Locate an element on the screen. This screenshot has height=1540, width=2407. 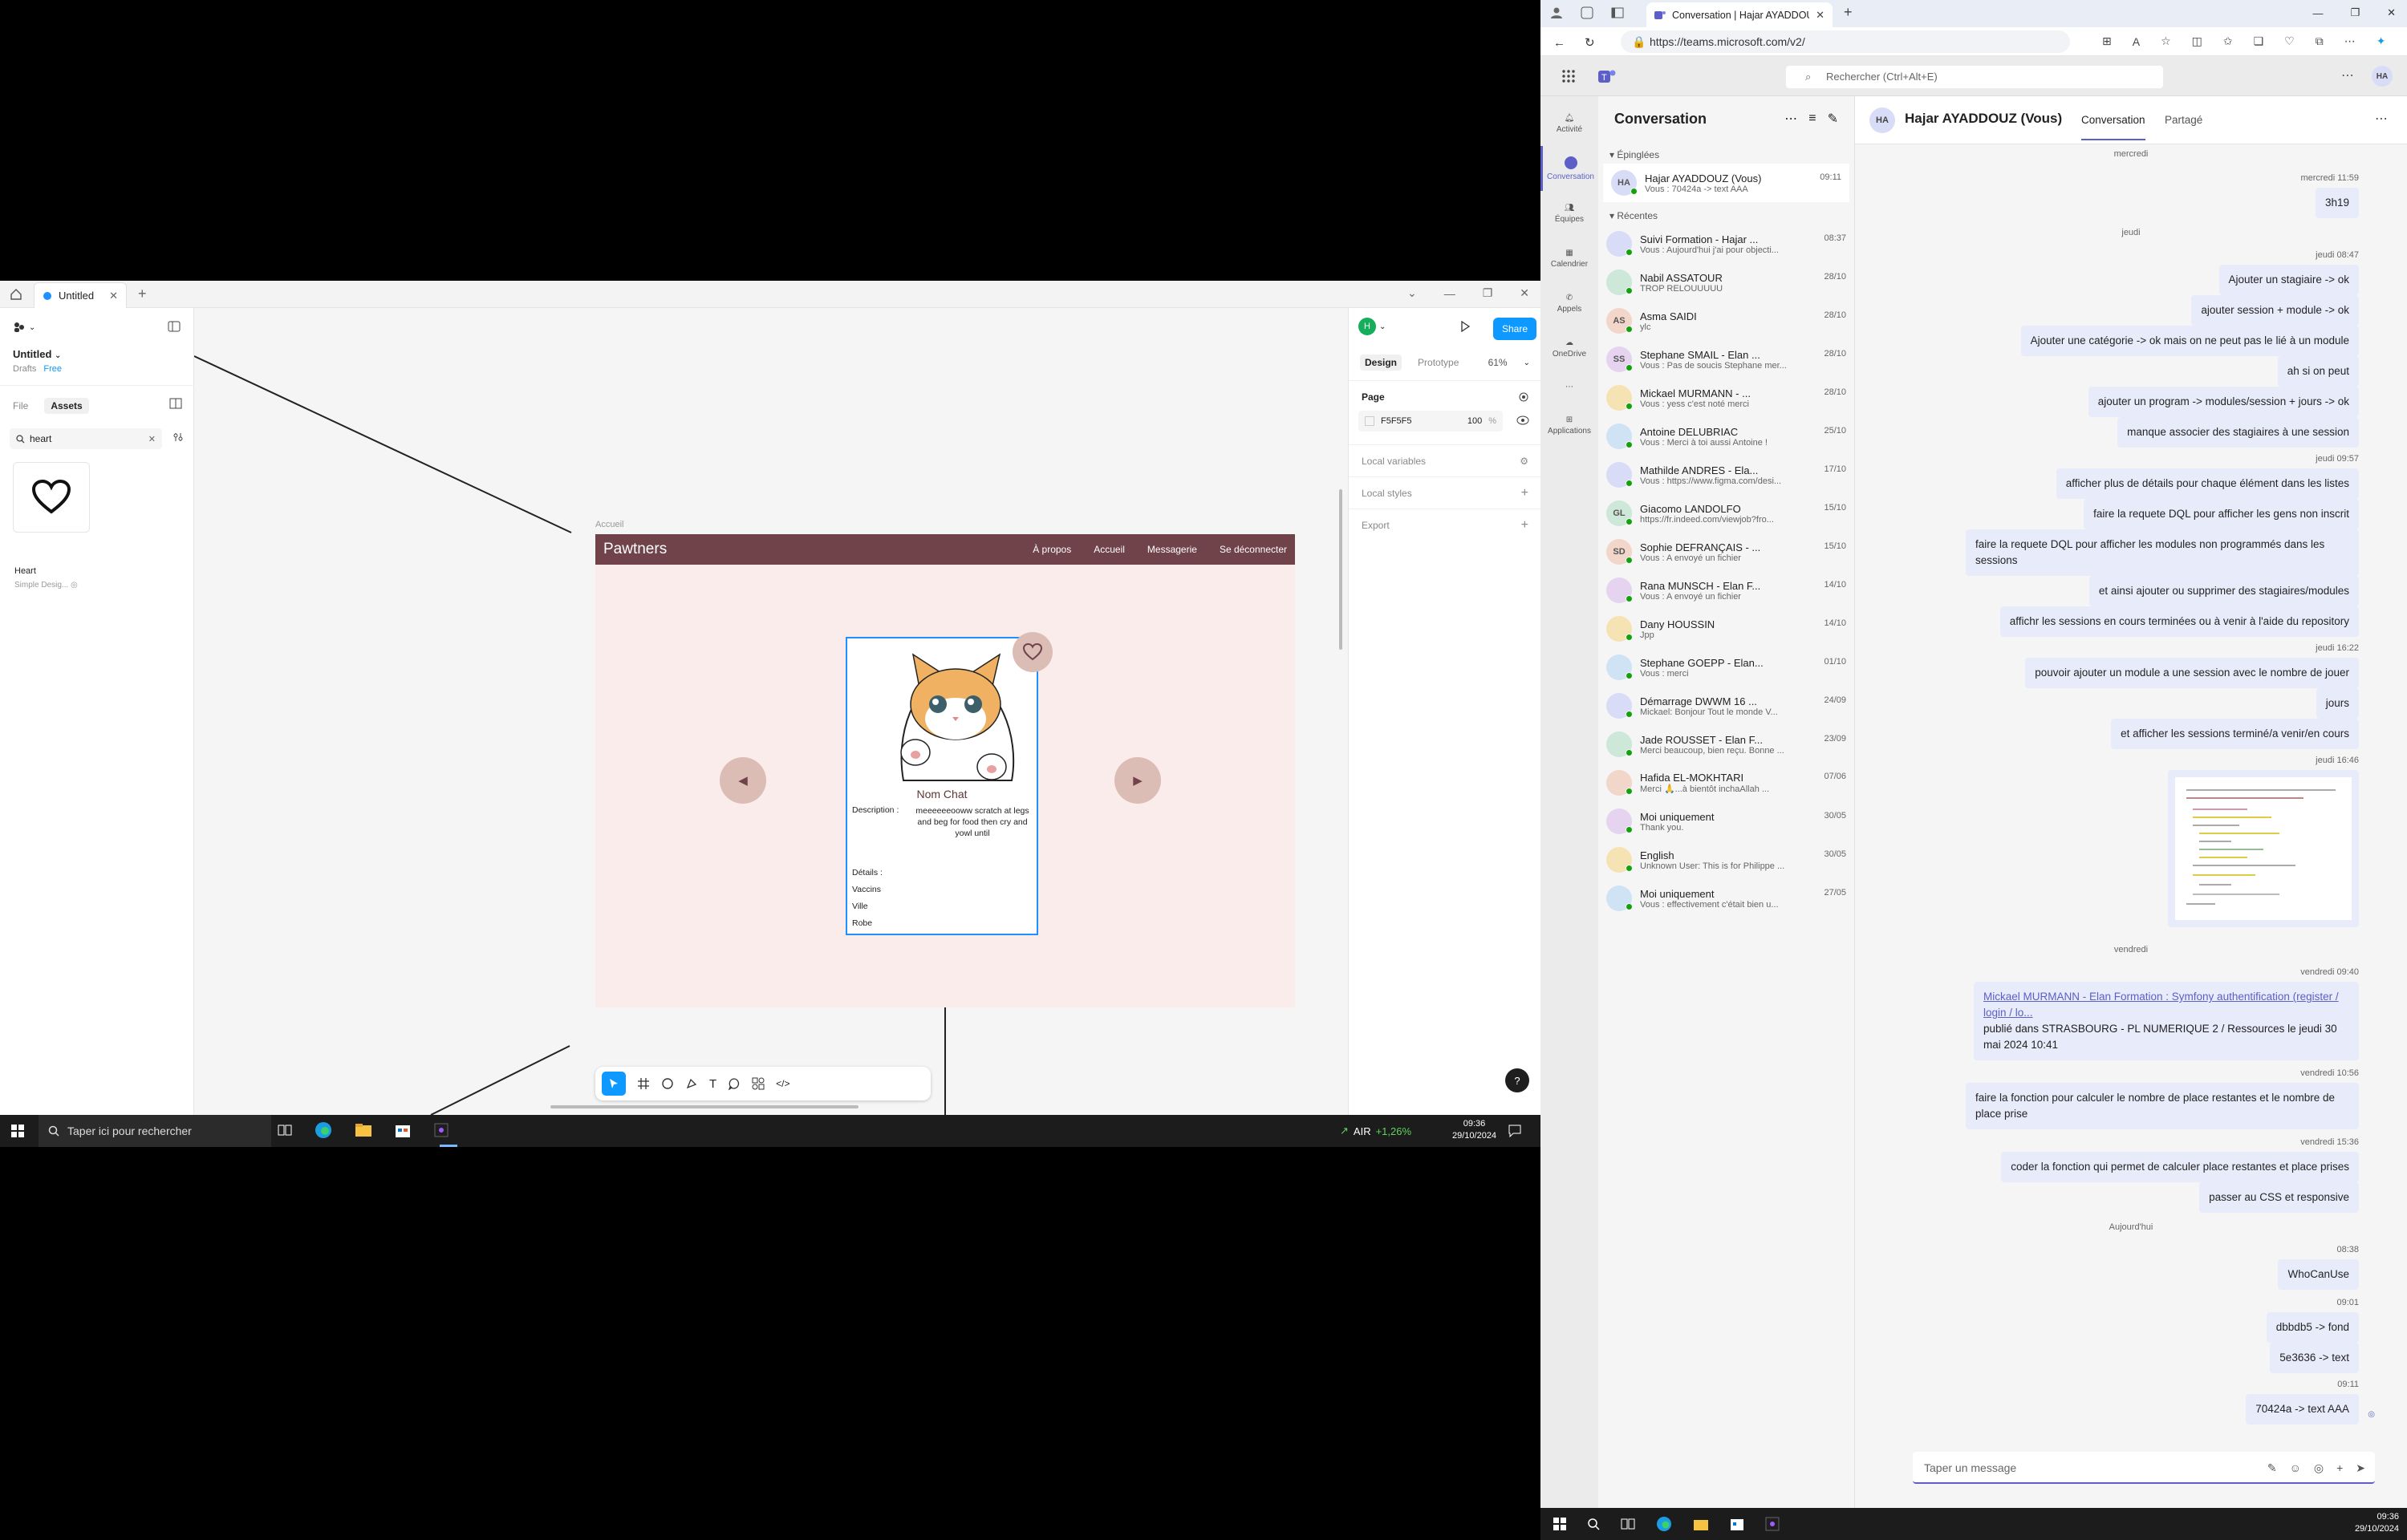
weather-widget: ↗ AIR +1,26% is located at coordinates (1375, 1131).